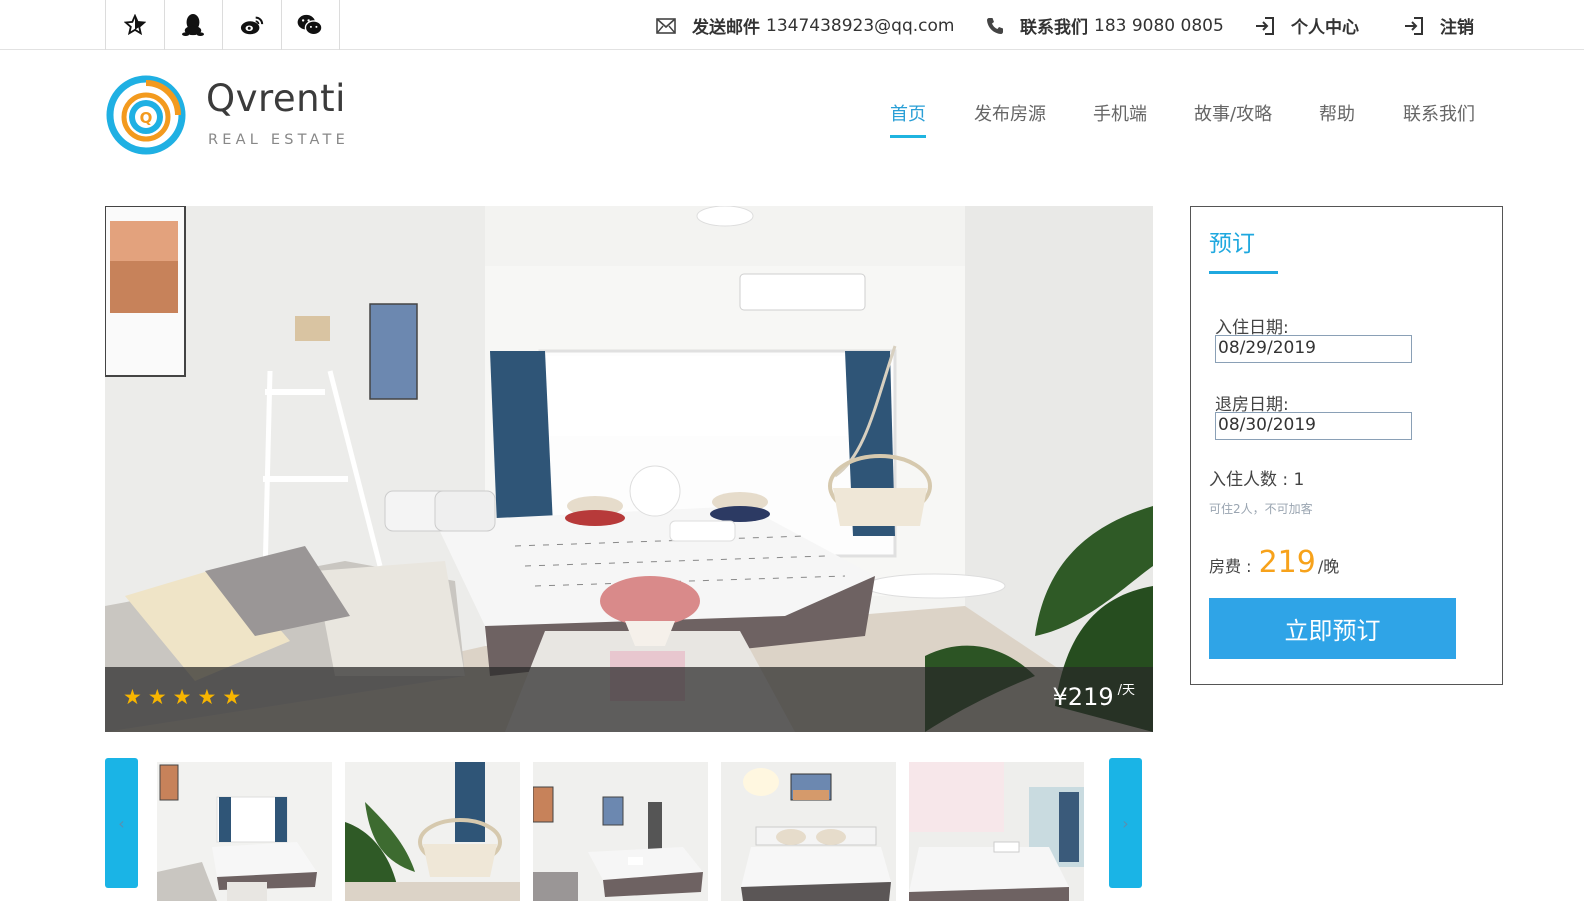 The width and height of the screenshot is (1584, 901). I want to click on chevron-right-icon: ›, so click(1125, 823).